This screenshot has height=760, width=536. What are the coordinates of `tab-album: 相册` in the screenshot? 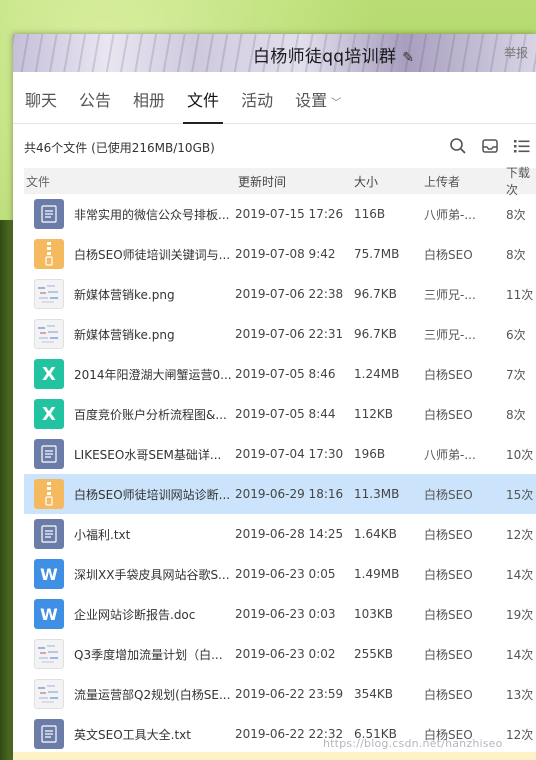 It's located at (149, 105).